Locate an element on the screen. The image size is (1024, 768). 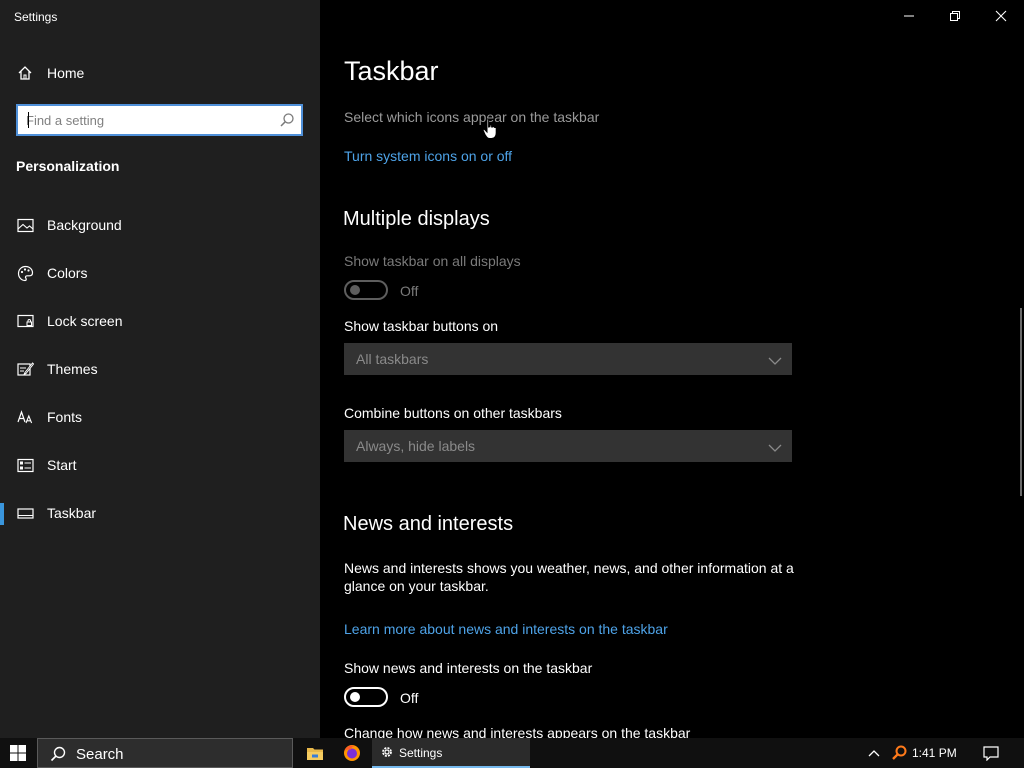
firefox-icon is located at coordinates (352, 753).